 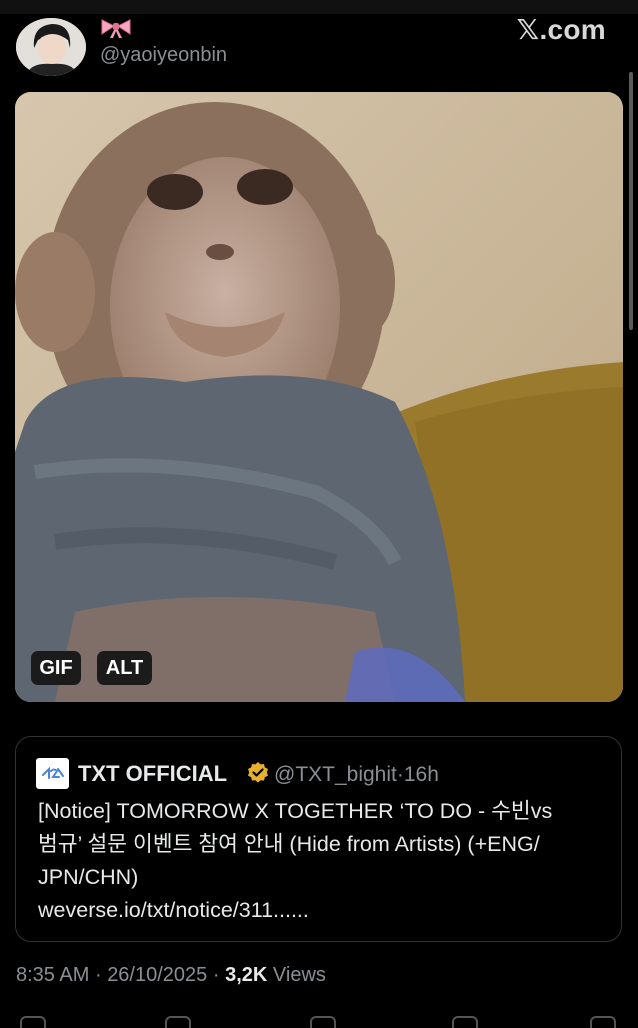 I want to click on x-logo-icon: 𝕏, so click(x=528, y=29).